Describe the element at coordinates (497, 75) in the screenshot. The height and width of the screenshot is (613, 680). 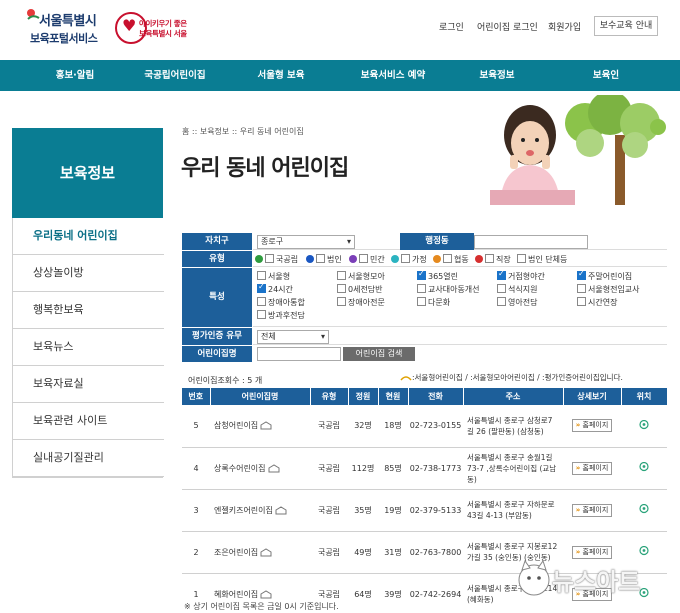
I see `nav-care-info: 보육정보` at that location.